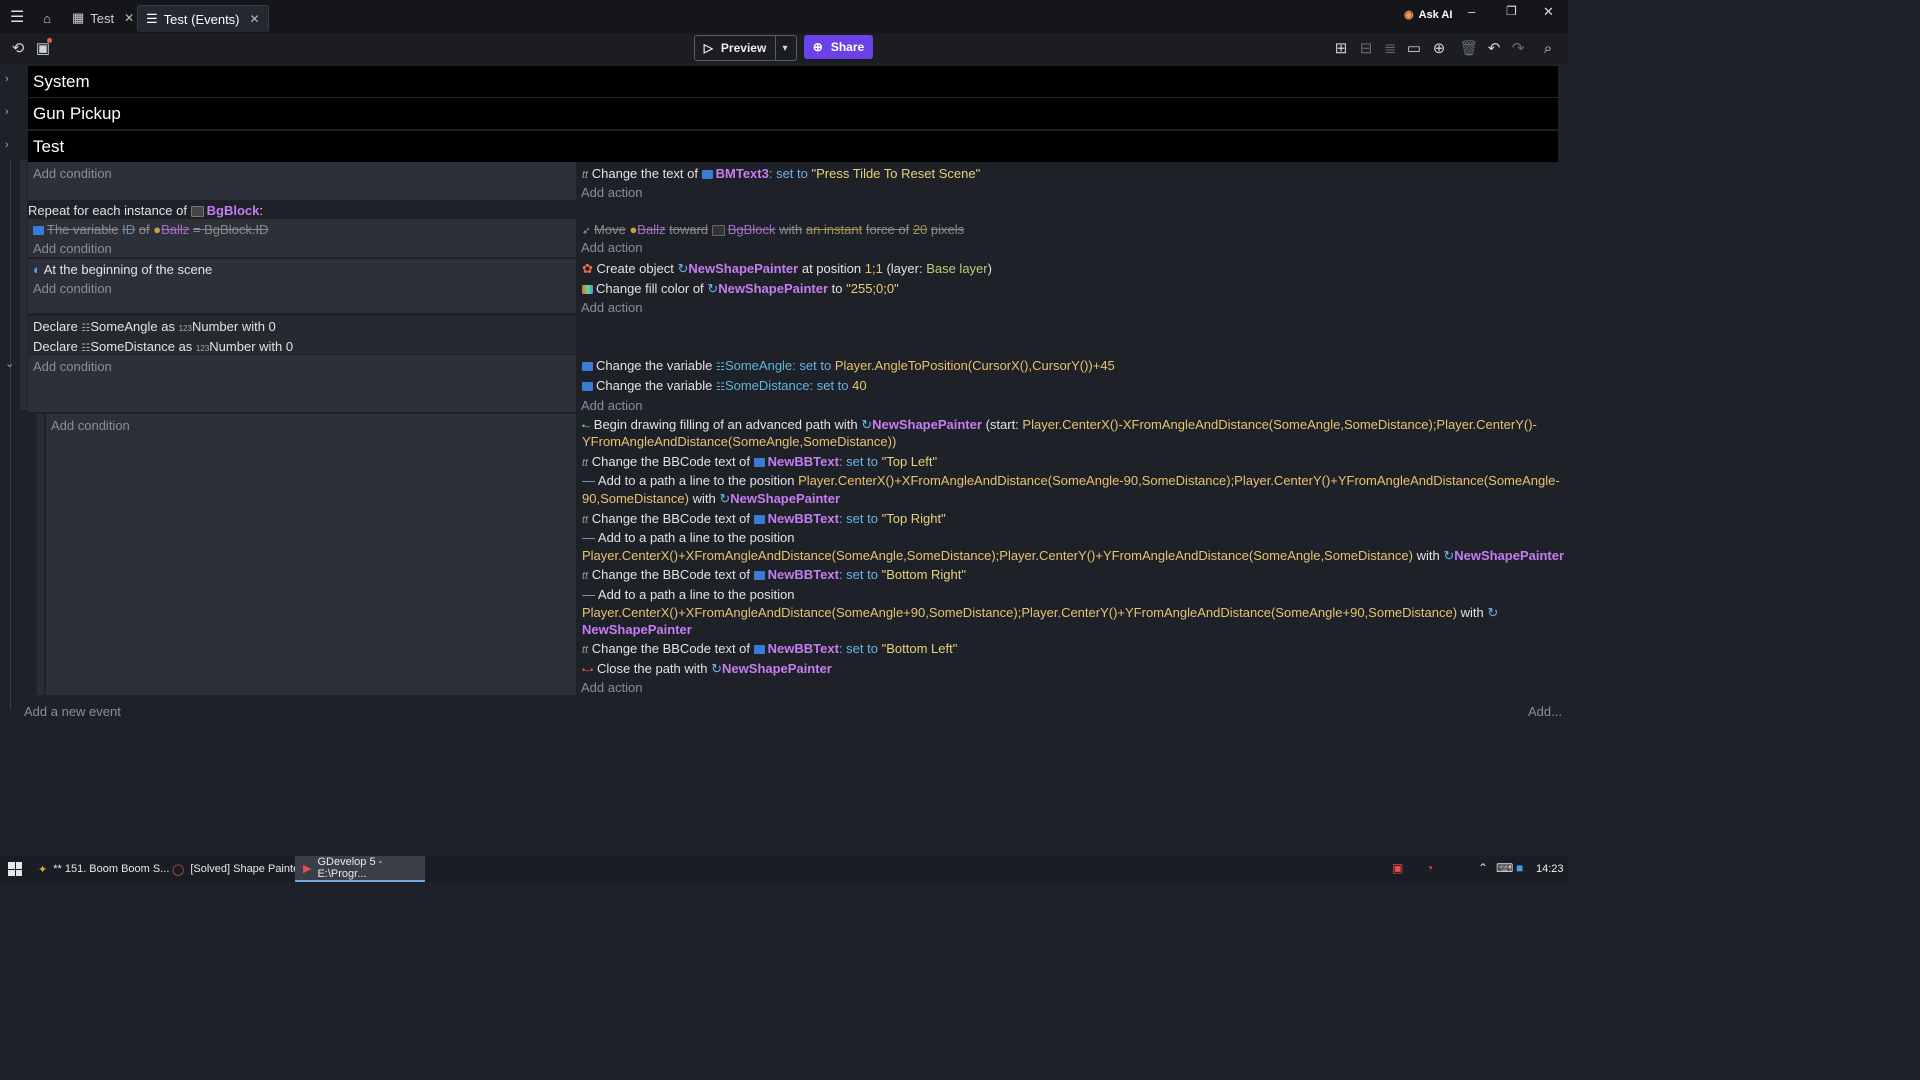 This screenshot has width=1920, height=1080. I want to click on condition-variable-id: The variable ID of ●Ballz = BgBlock.ID, so click(150, 229).